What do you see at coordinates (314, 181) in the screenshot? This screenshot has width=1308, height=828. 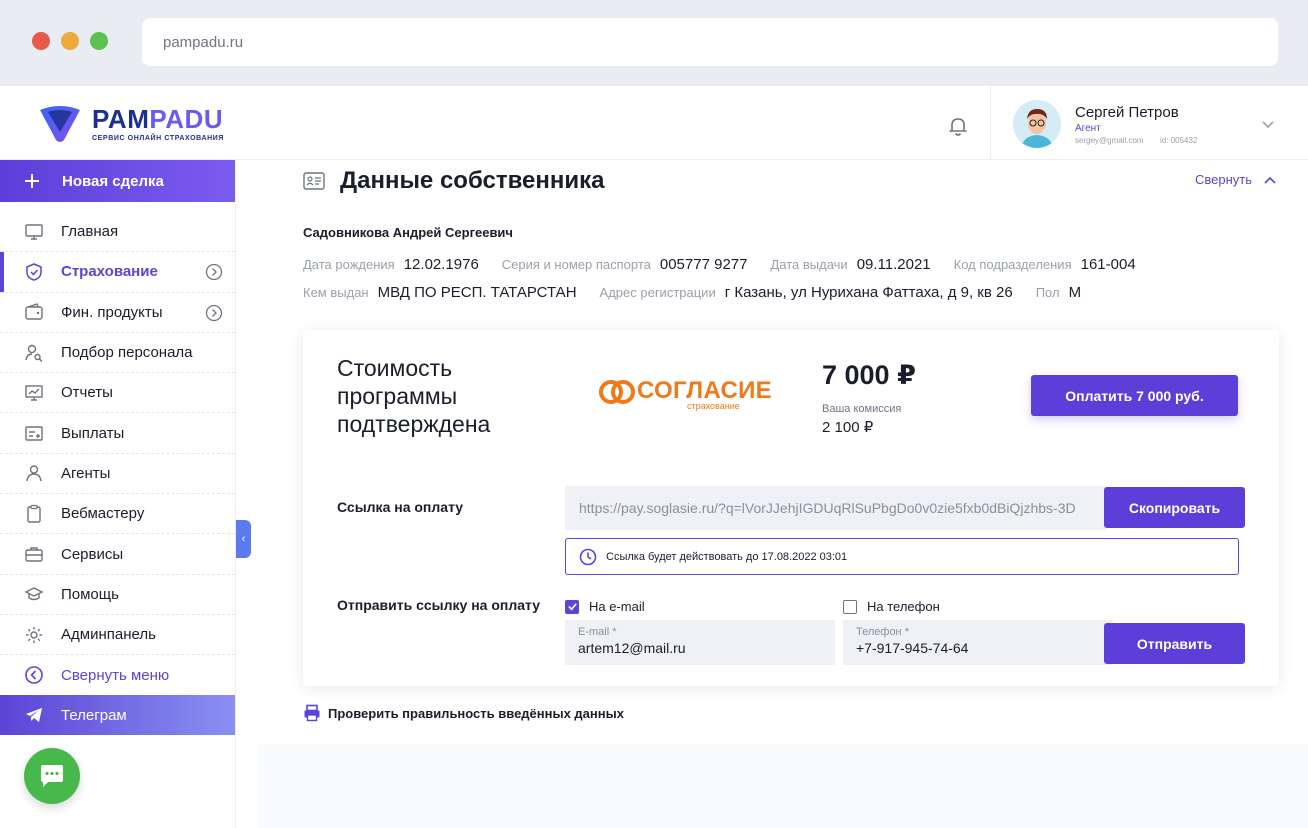 I see `id-card-icon` at bounding box center [314, 181].